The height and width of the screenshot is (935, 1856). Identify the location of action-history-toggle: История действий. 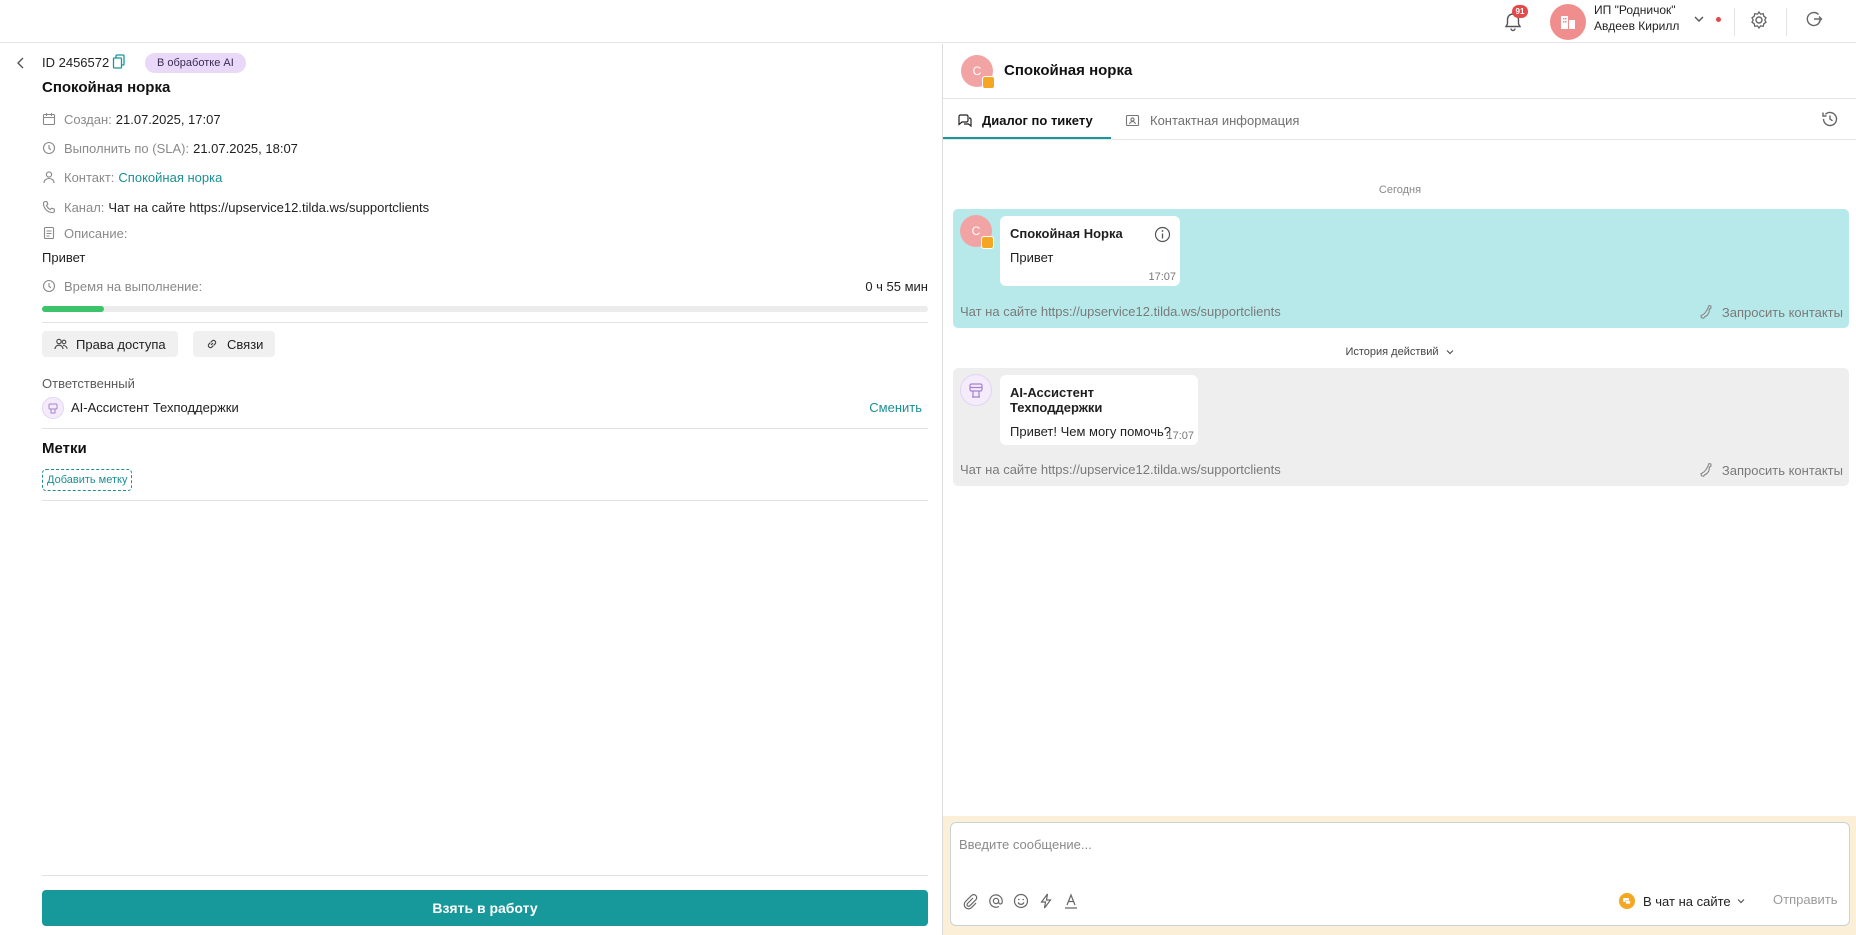
(1399, 352).